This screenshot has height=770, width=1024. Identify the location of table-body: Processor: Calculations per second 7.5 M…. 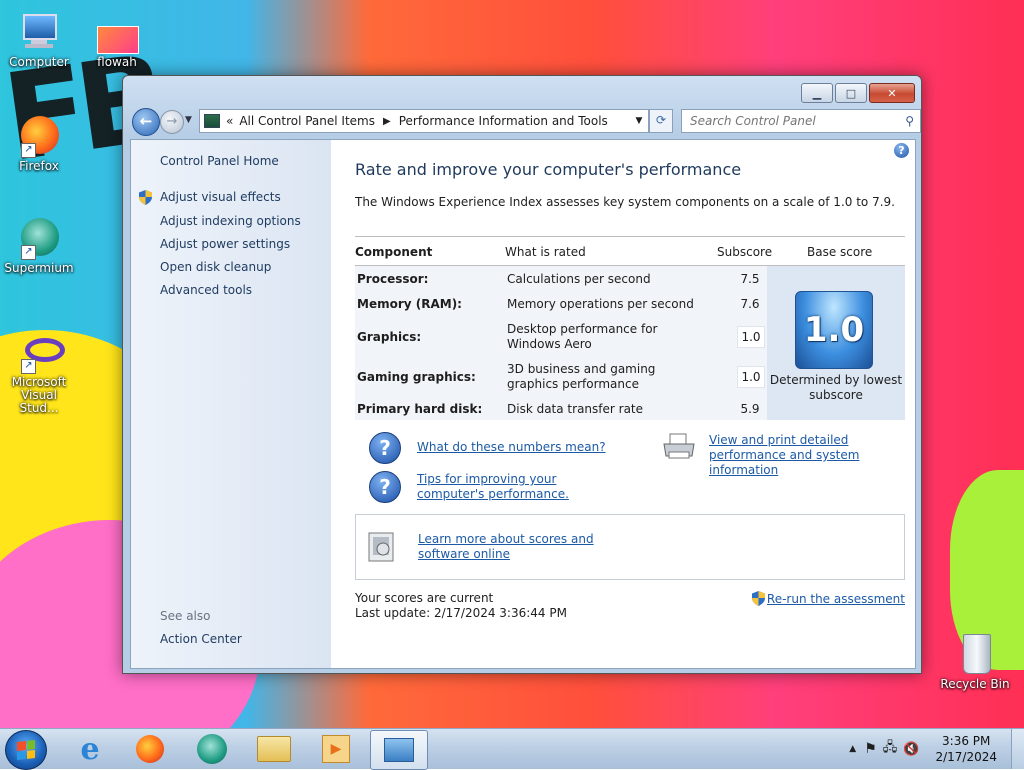
(630, 343).